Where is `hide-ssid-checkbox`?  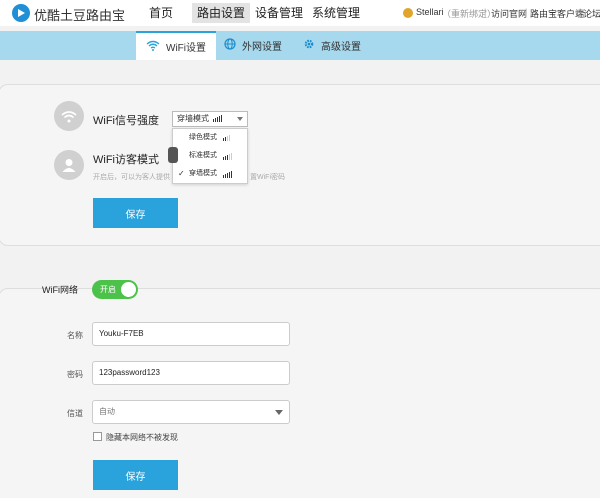
hide-ssid-checkbox is located at coordinates (97, 436).